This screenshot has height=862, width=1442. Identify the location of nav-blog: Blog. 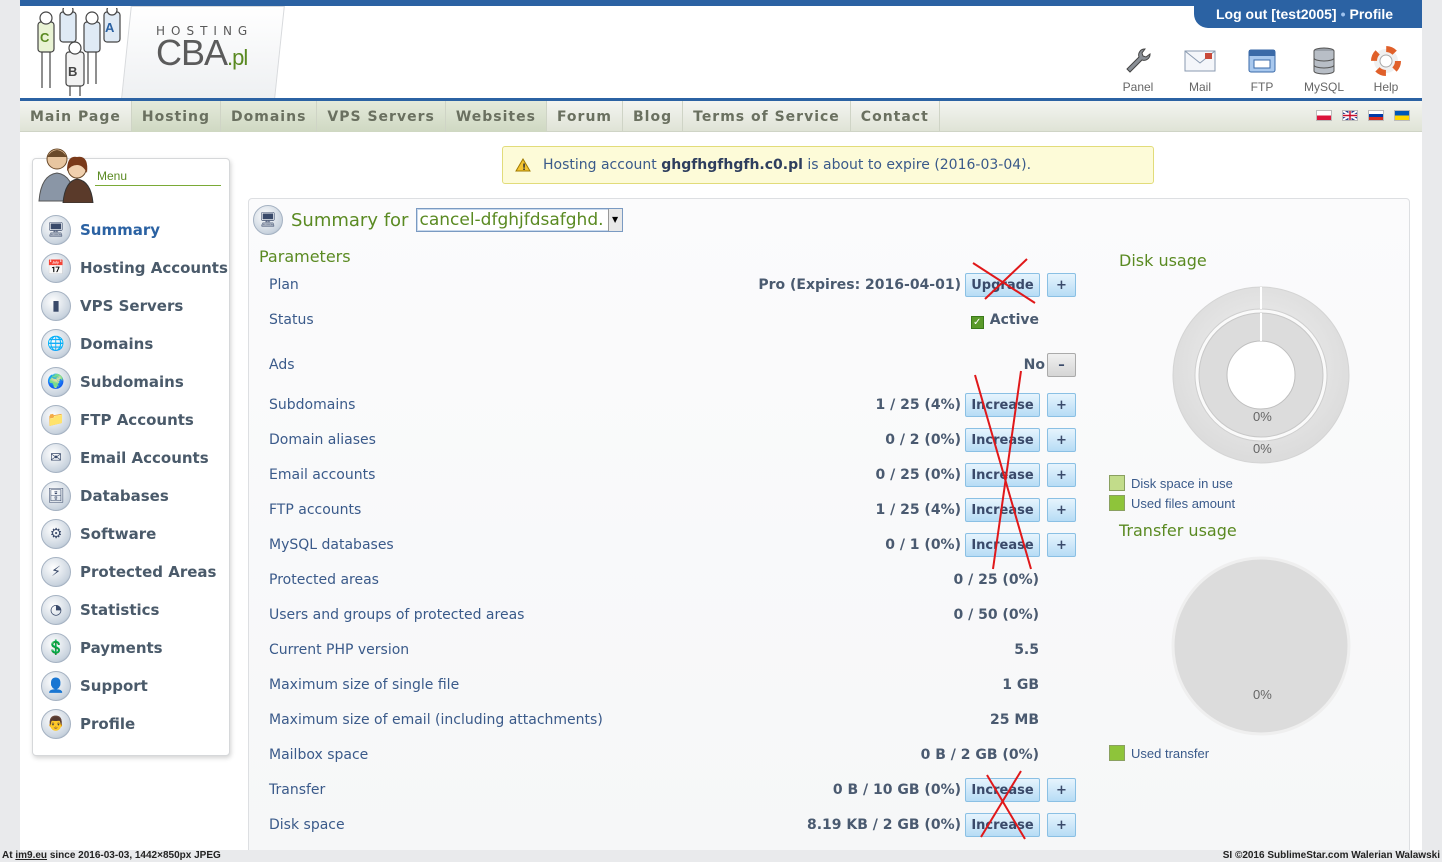
(653, 116).